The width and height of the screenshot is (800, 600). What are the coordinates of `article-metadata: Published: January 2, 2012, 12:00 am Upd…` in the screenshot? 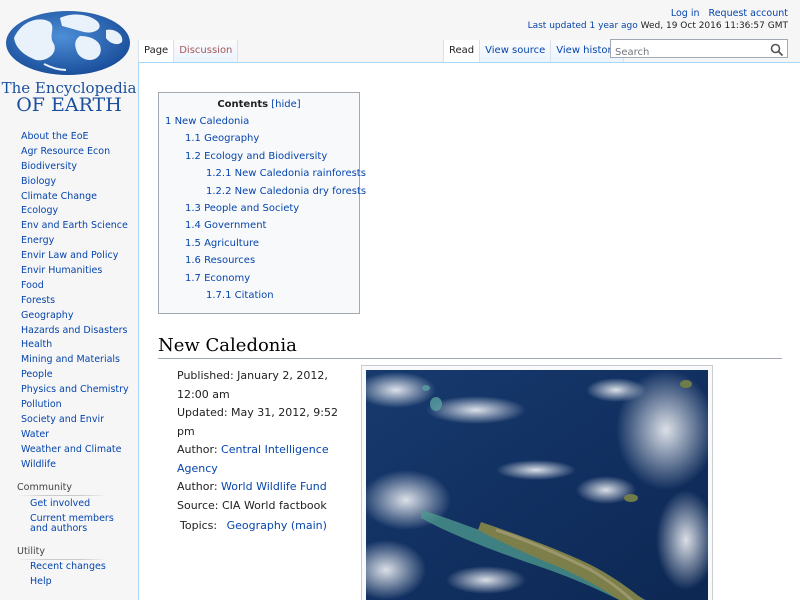 It's located at (267, 451).